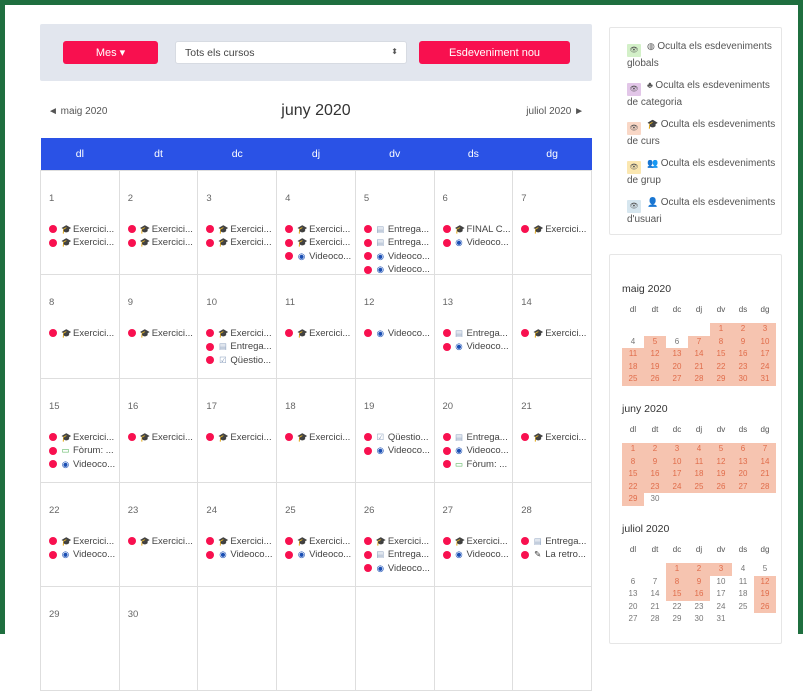 Image resolution: width=803 pixels, height=691 pixels. What do you see at coordinates (633, 449) in the screenshot?
I see `mini-day: 1` at bounding box center [633, 449].